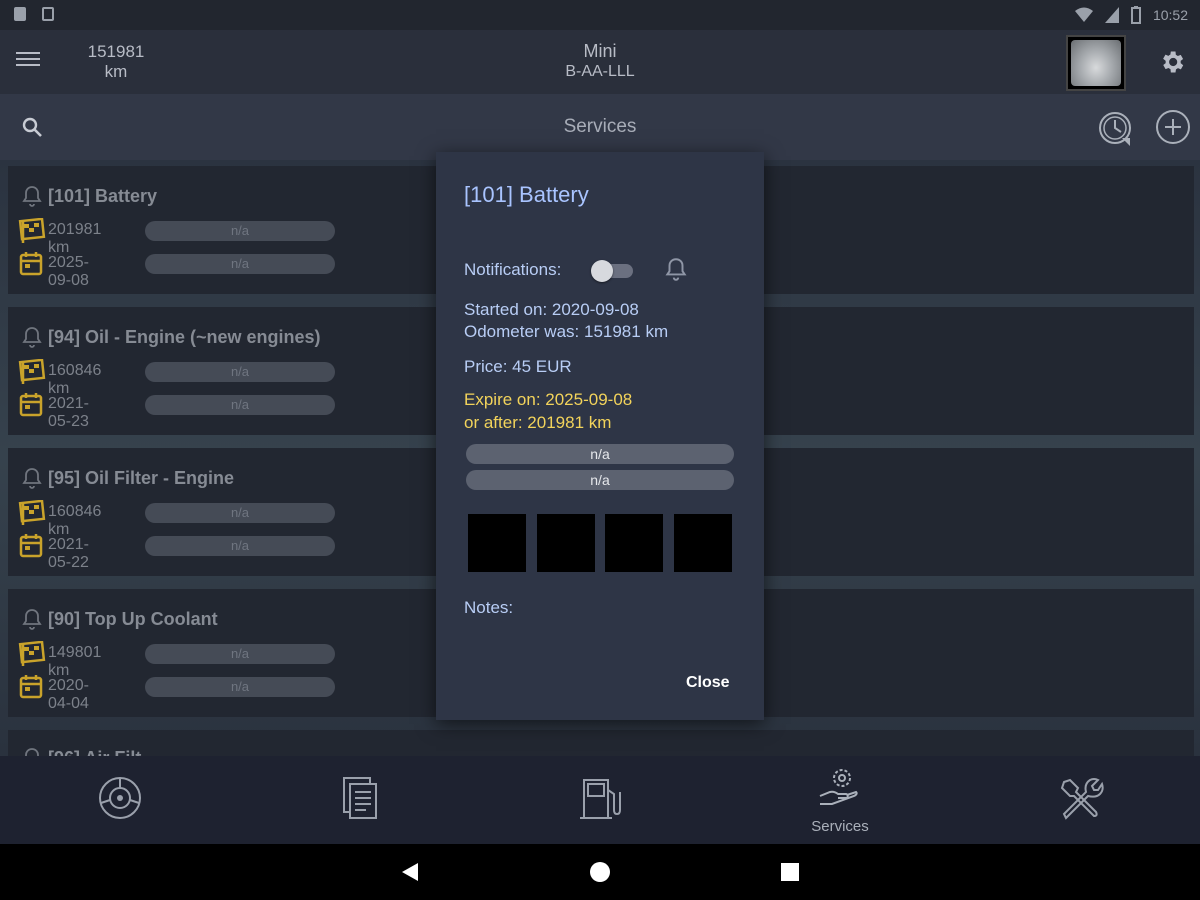 The height and width of the screenshot is (900, 1200). I want to click on service-title: [101] Battery, so click(103, 196).